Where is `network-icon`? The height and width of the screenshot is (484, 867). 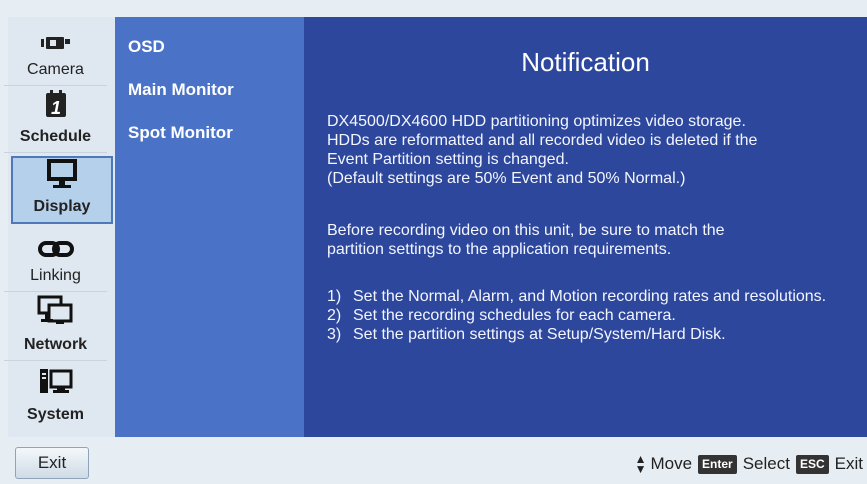 network-icon is located at coordinates (56, 313).